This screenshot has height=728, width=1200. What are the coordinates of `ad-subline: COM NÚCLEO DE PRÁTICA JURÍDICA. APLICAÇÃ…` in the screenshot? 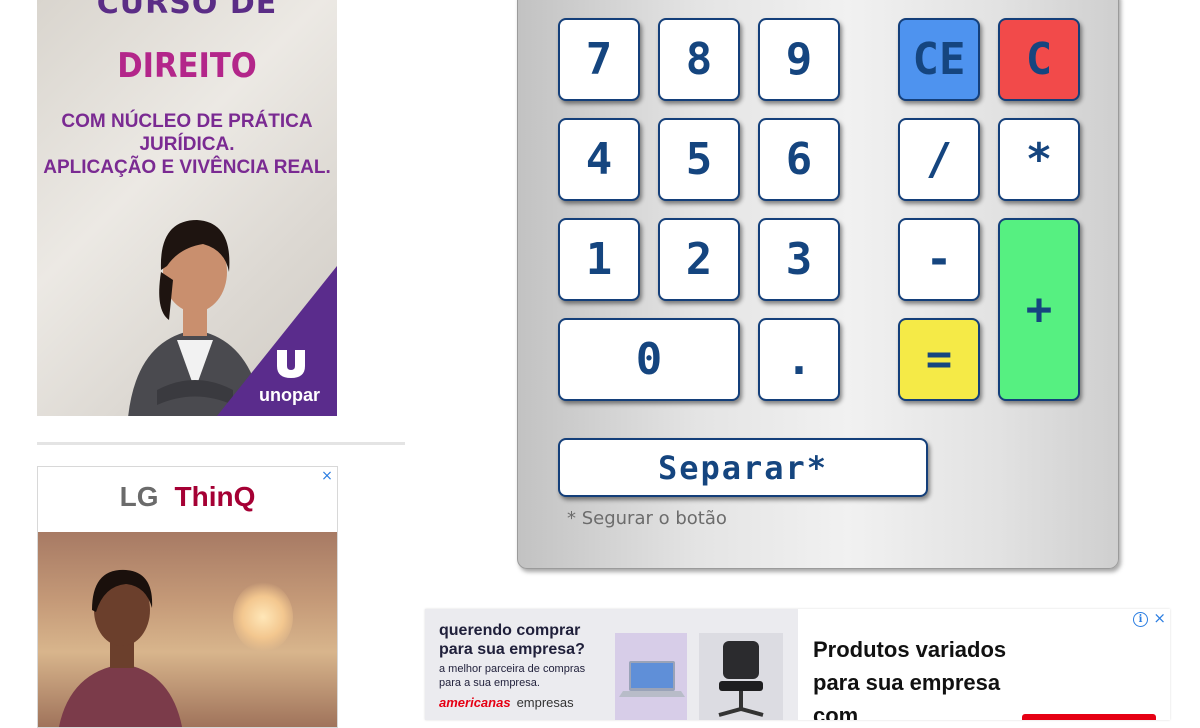 It's located at (187, 144).